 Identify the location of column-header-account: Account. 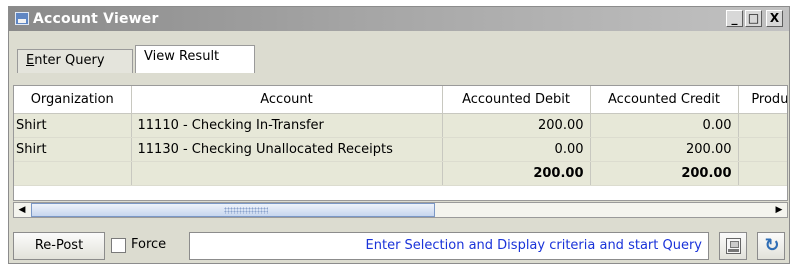
(287, 100).